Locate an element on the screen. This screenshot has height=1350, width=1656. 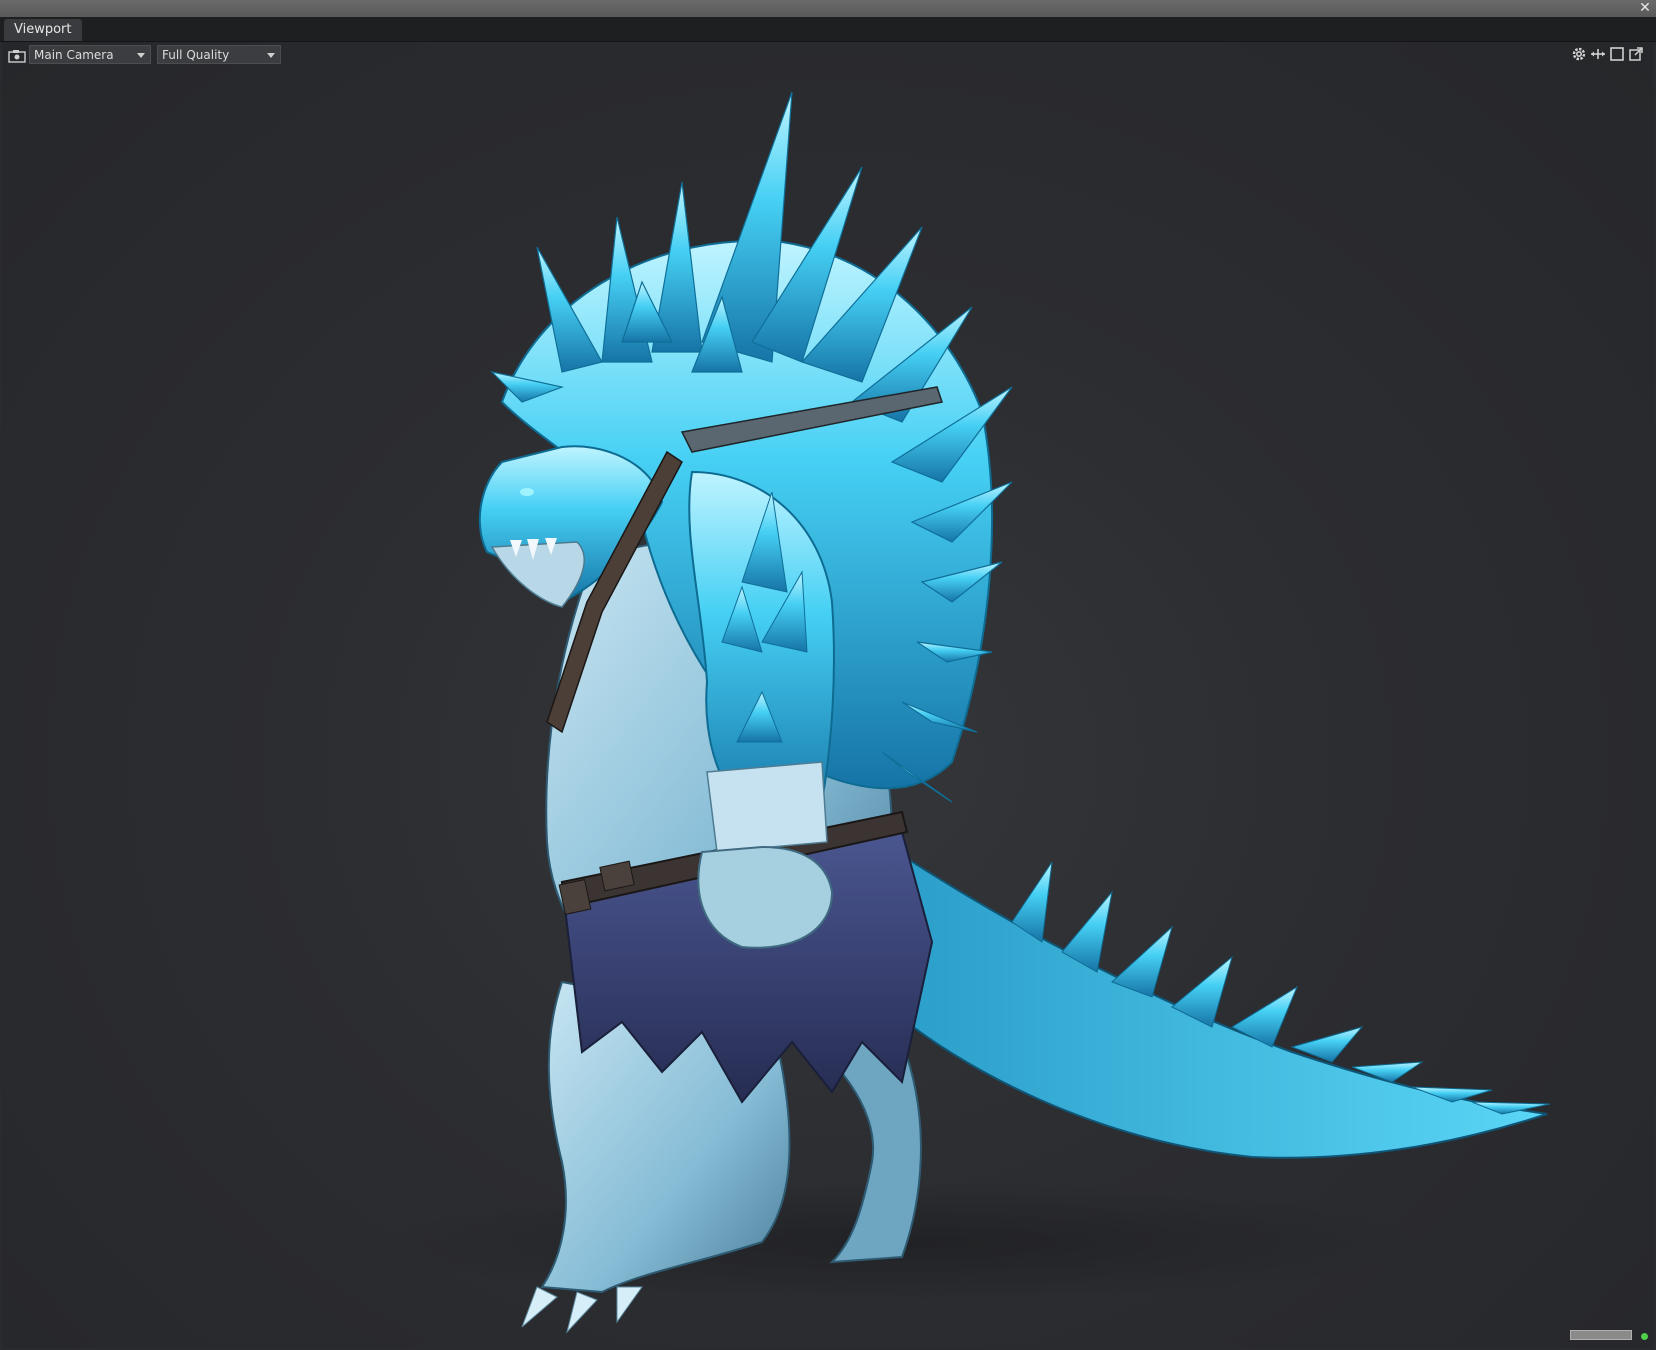
camera-select: Main Camera is located at coordinates (90, 54).